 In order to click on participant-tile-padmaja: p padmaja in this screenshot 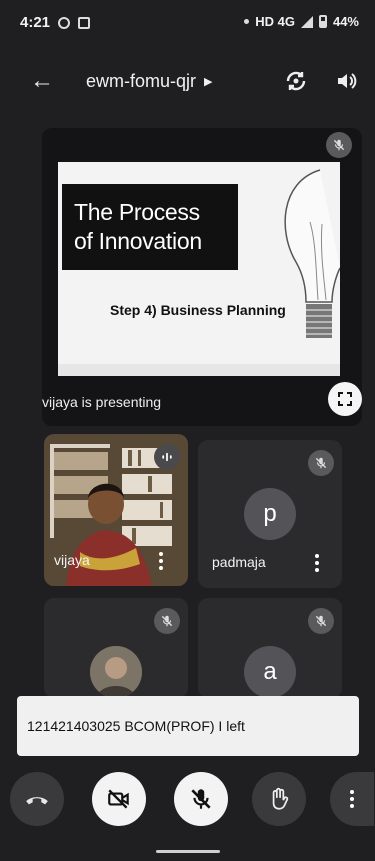, I will do `click(270, 514)`.